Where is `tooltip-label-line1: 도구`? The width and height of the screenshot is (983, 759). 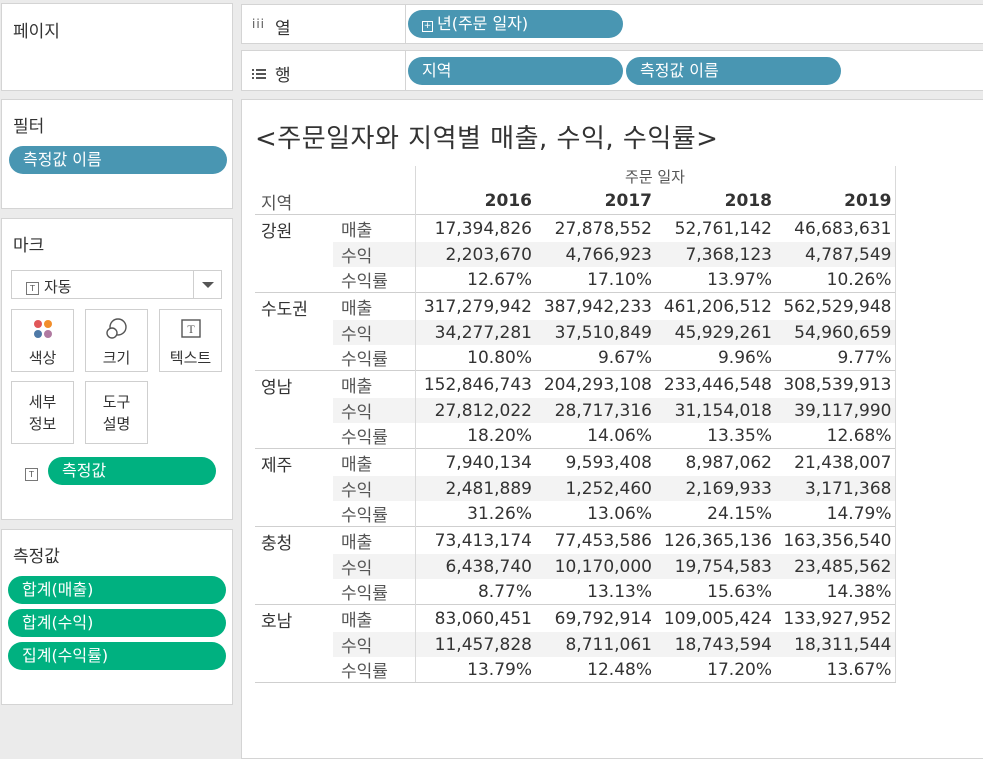
tooltip-label-line1: 도구 is located at coordinates (116, 402).